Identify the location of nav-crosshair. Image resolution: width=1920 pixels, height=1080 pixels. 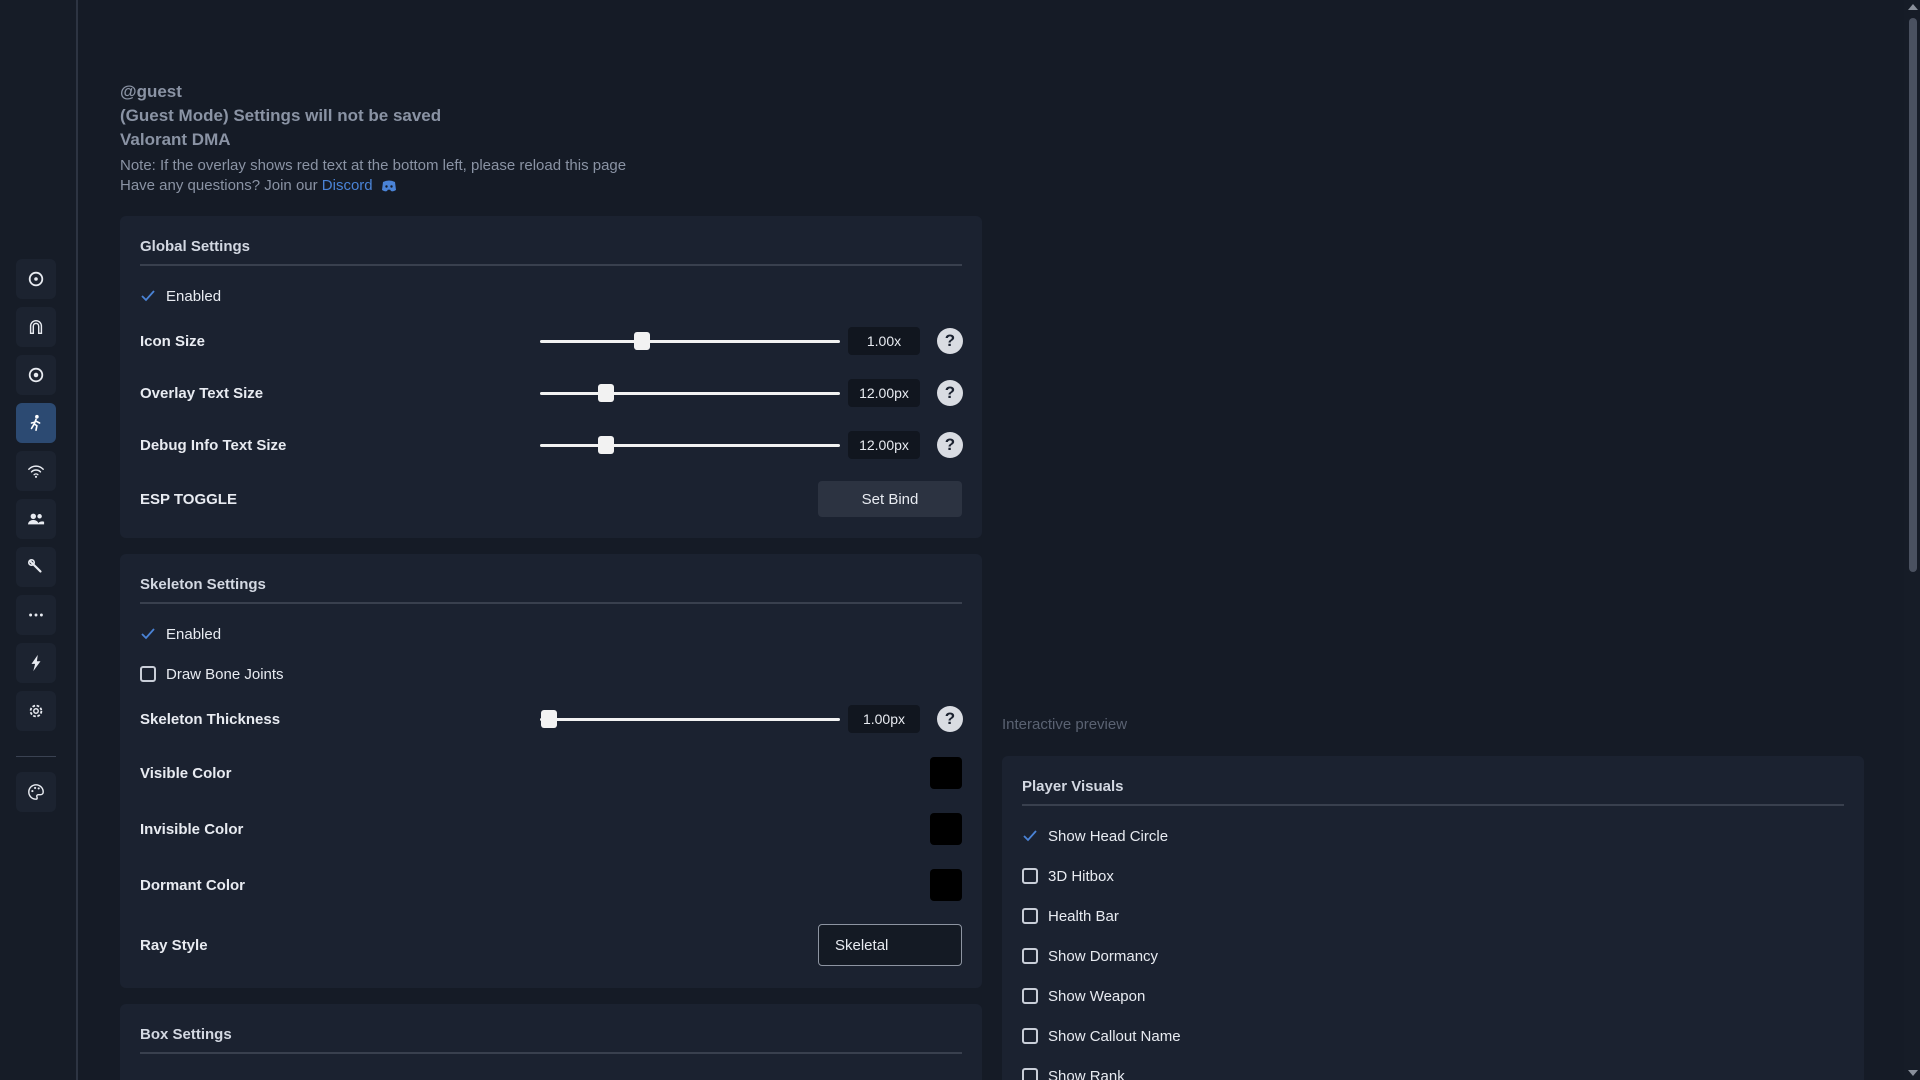
(36, 279).